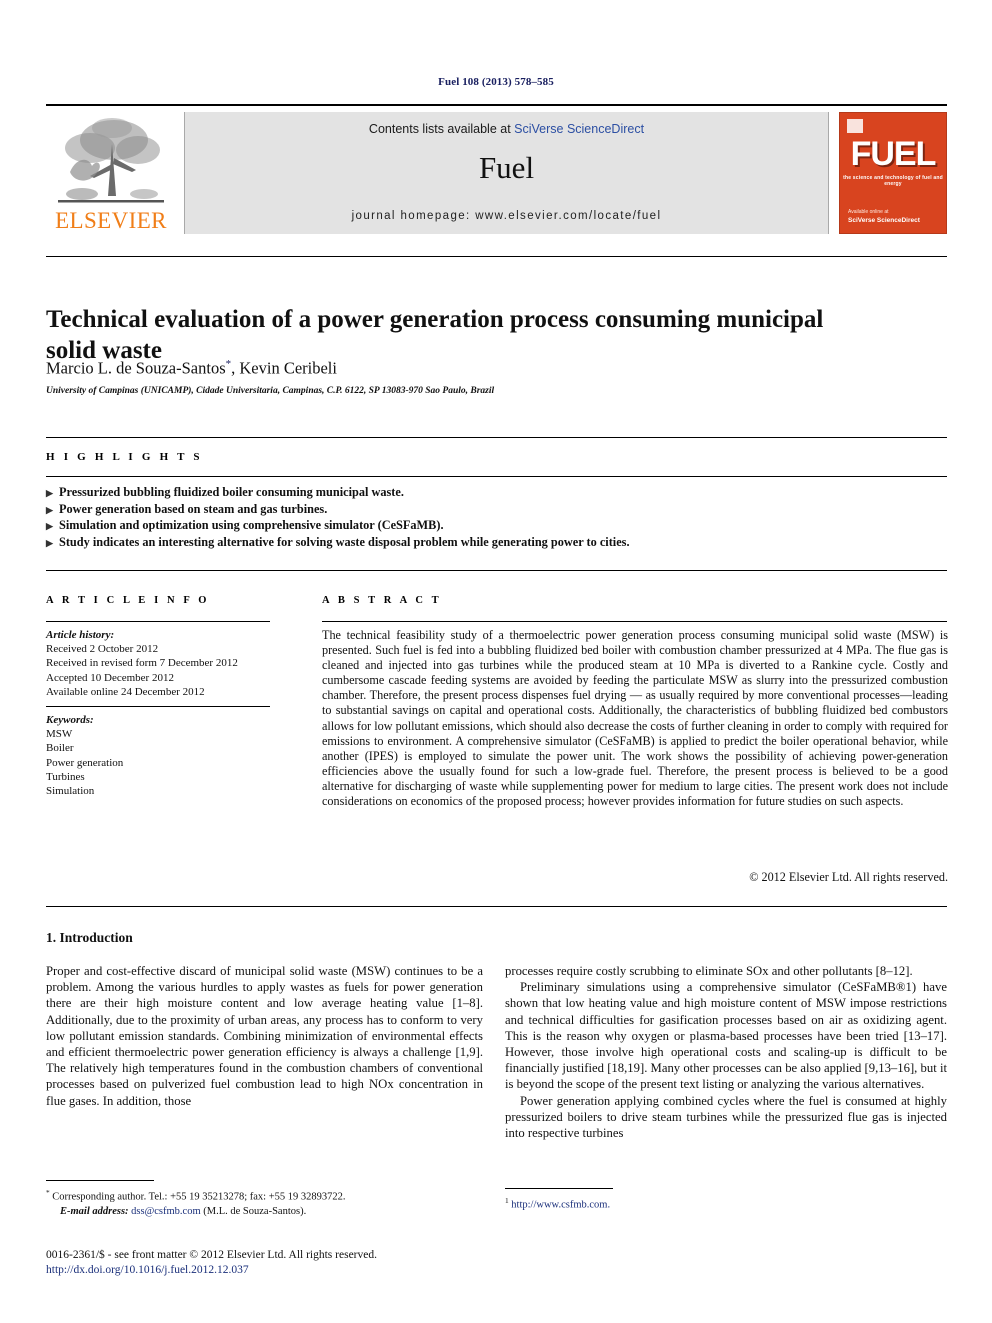 This screenshot has height=1323, width=992. I want to click on highlights-mid-divider, so click(496, 476).